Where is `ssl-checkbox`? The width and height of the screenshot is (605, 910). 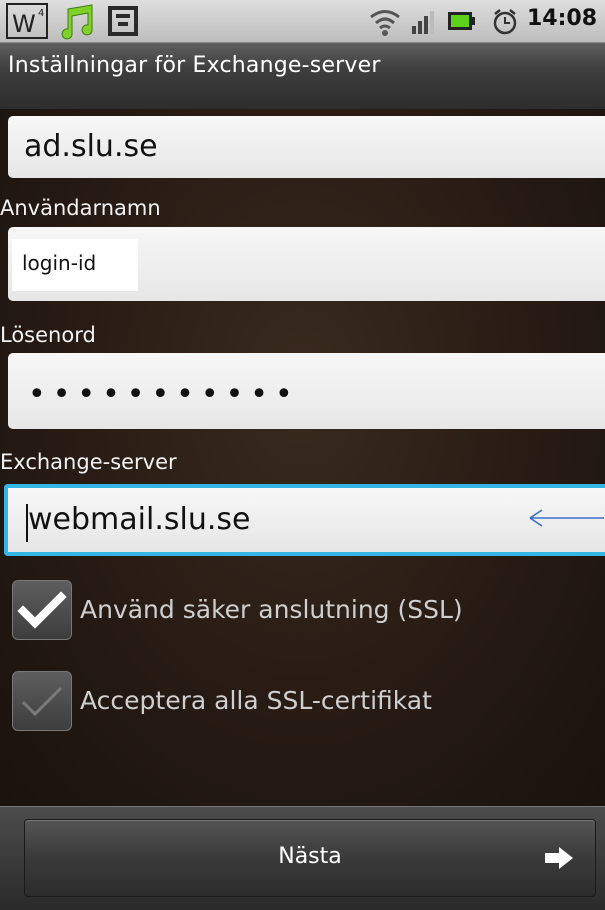 ssl-checkbox is located at coordinates (42, 610).